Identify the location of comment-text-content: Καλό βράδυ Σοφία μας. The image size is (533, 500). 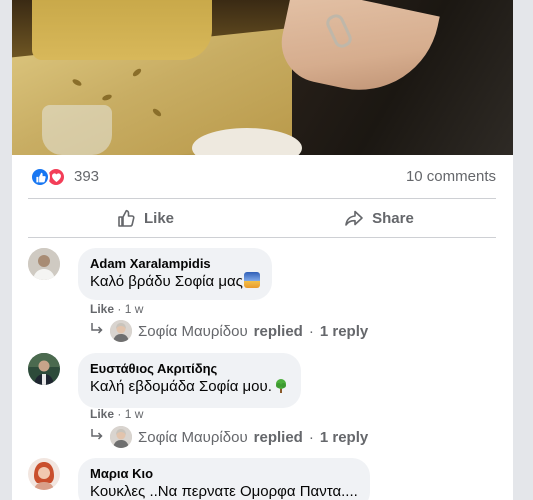
(166, 281).